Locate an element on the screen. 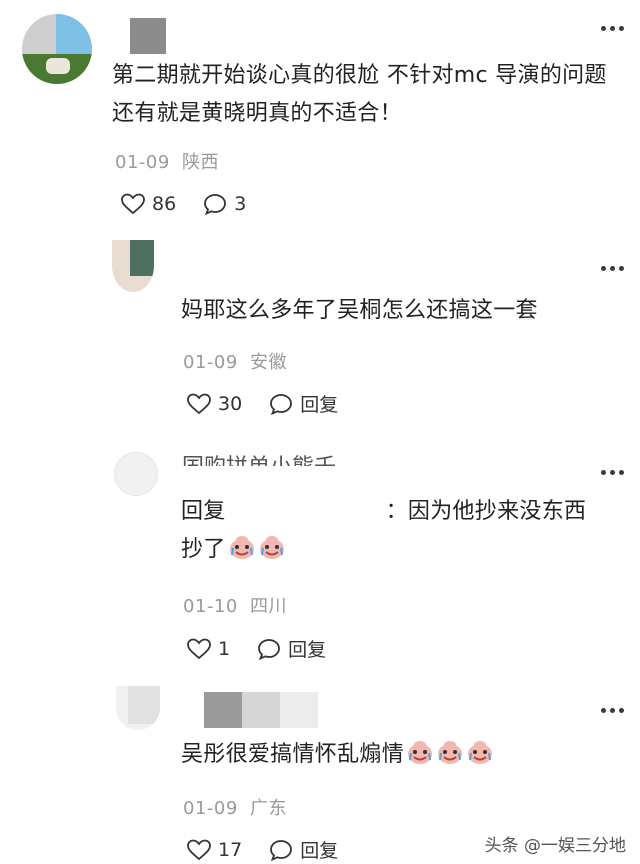 The height and width of the screenshot is (864, 640). comment-meta: 01-09 陕西 is located at coordinates (167, 161).